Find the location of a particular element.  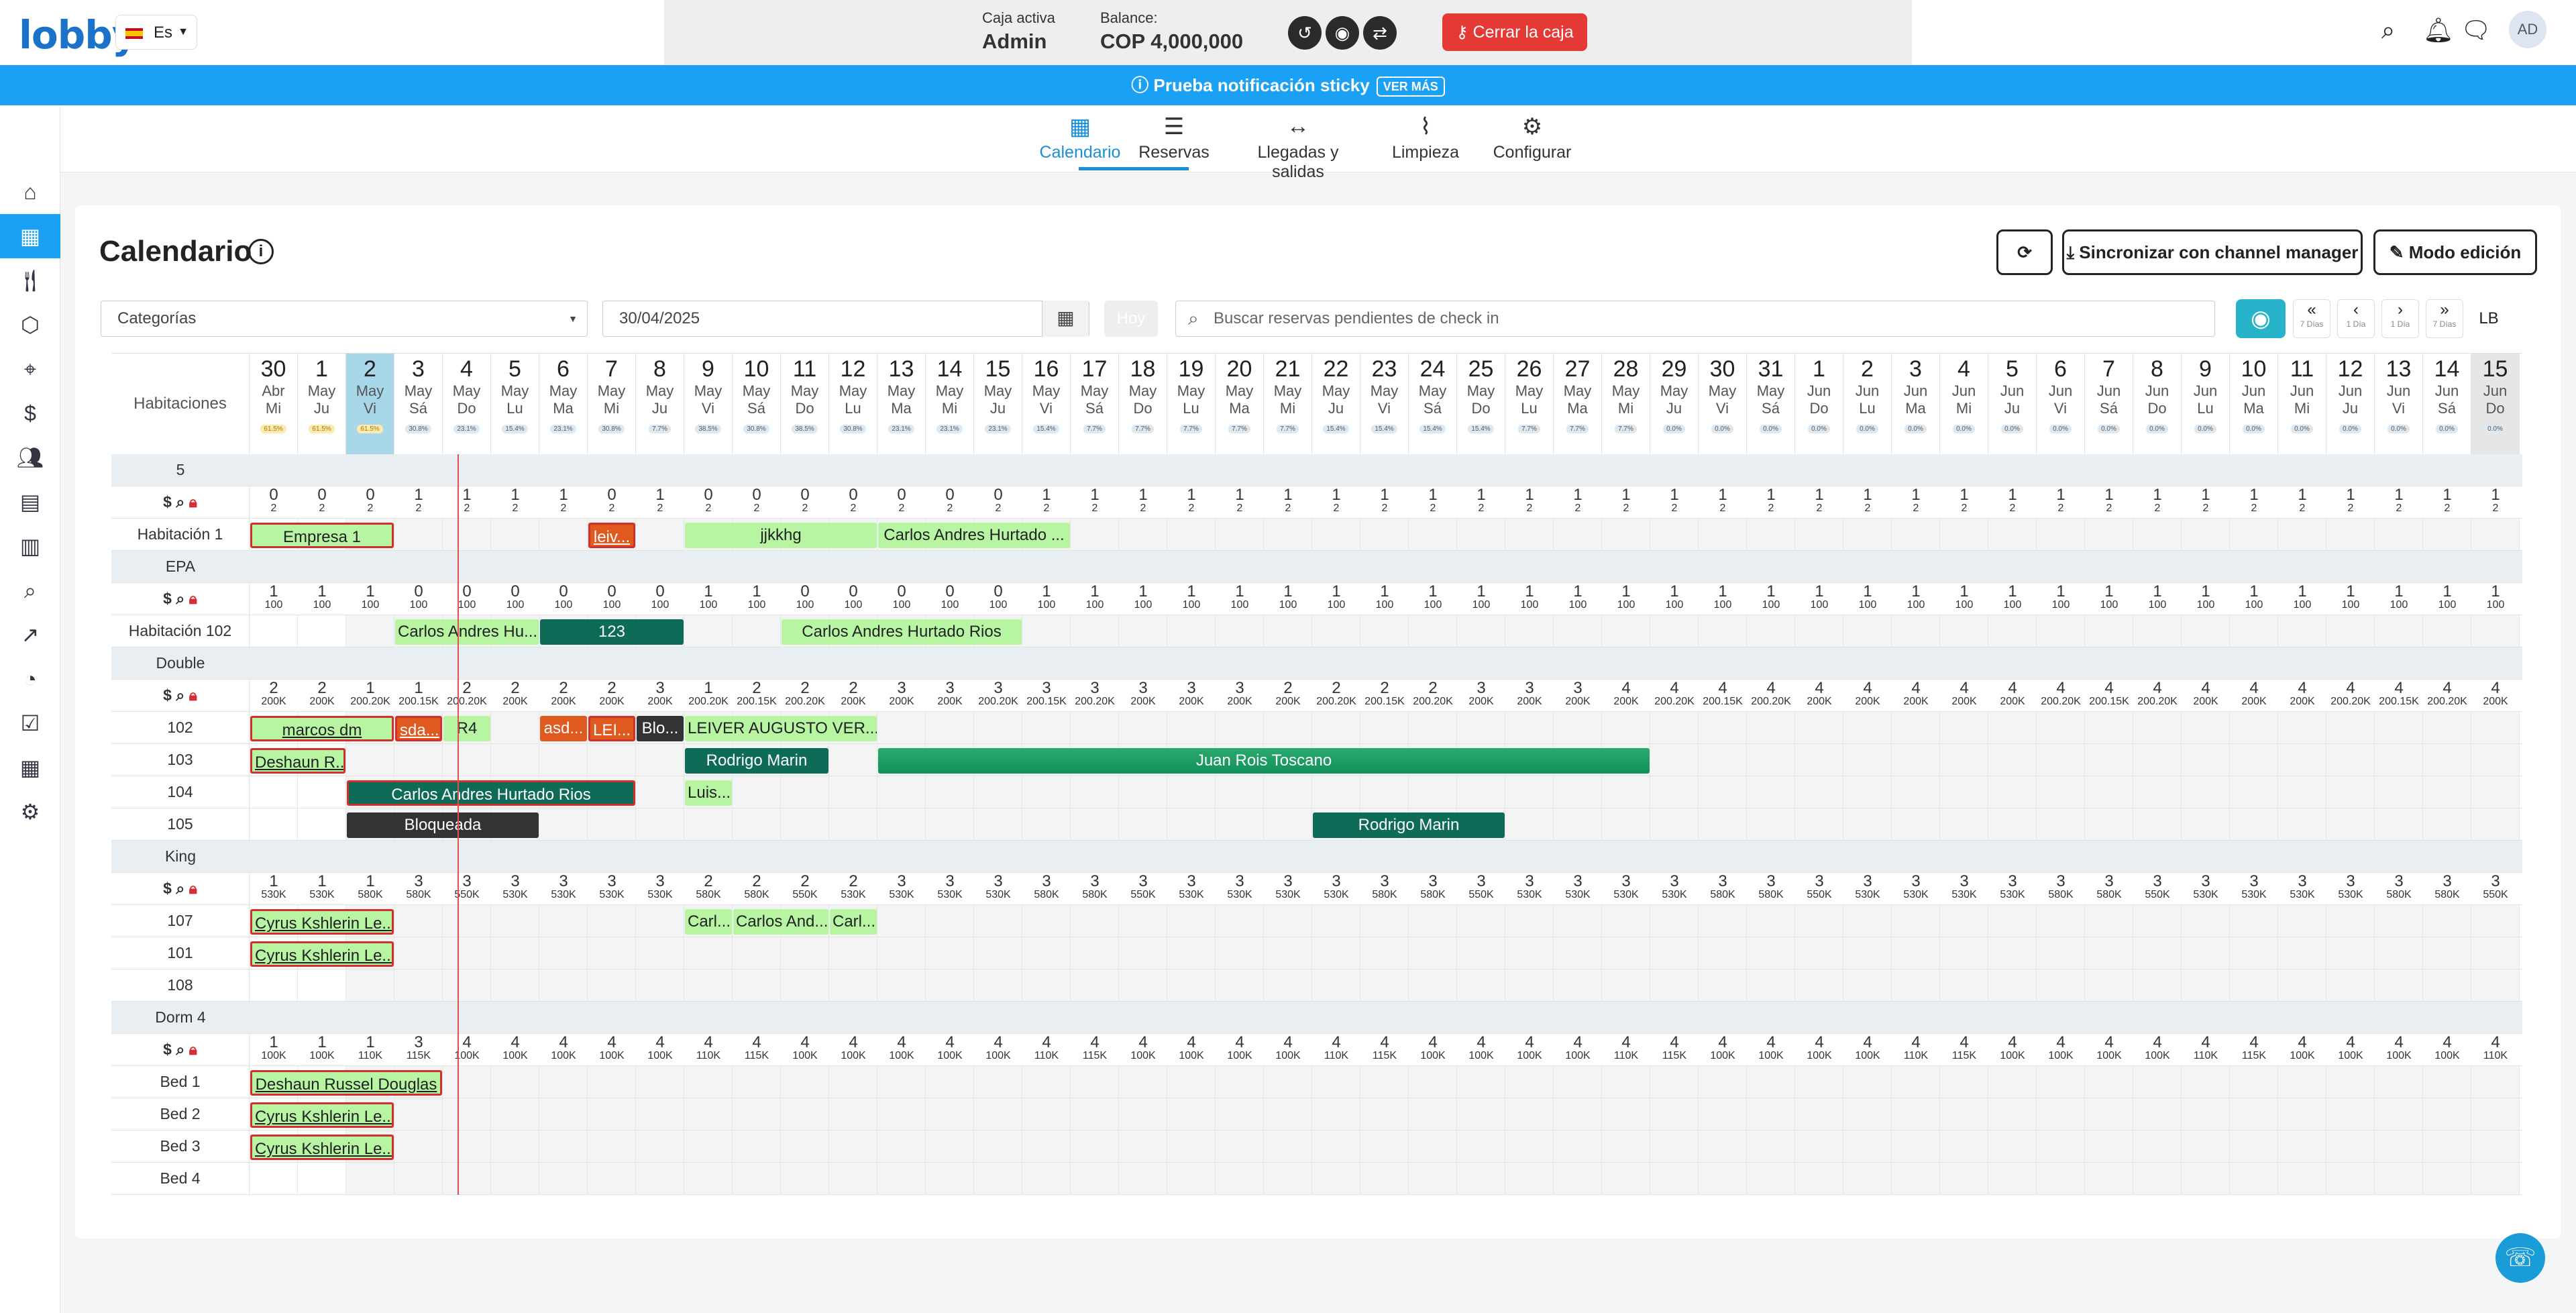

day-header: 9 May Vi 38.5% is located at coordinates (708, 404).